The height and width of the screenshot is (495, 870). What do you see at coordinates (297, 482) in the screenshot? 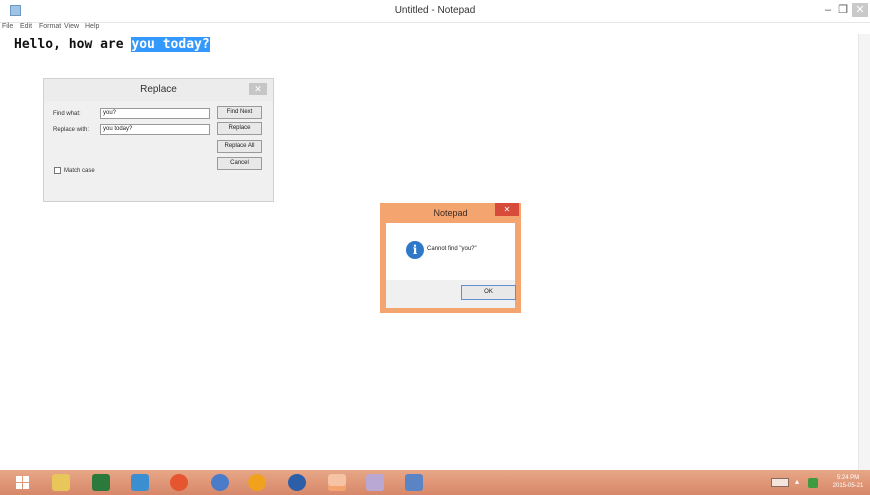
I see `camera-app-icon` at bounding box center [297, 482].